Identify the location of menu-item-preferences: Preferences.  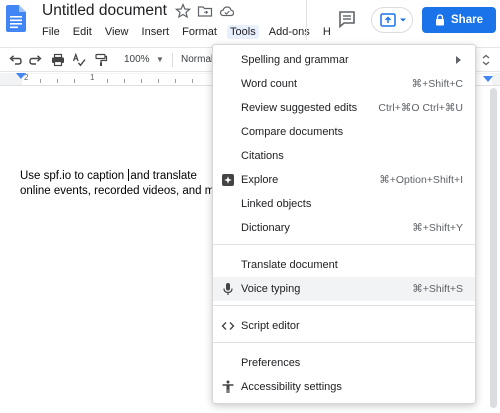
(344, 363).